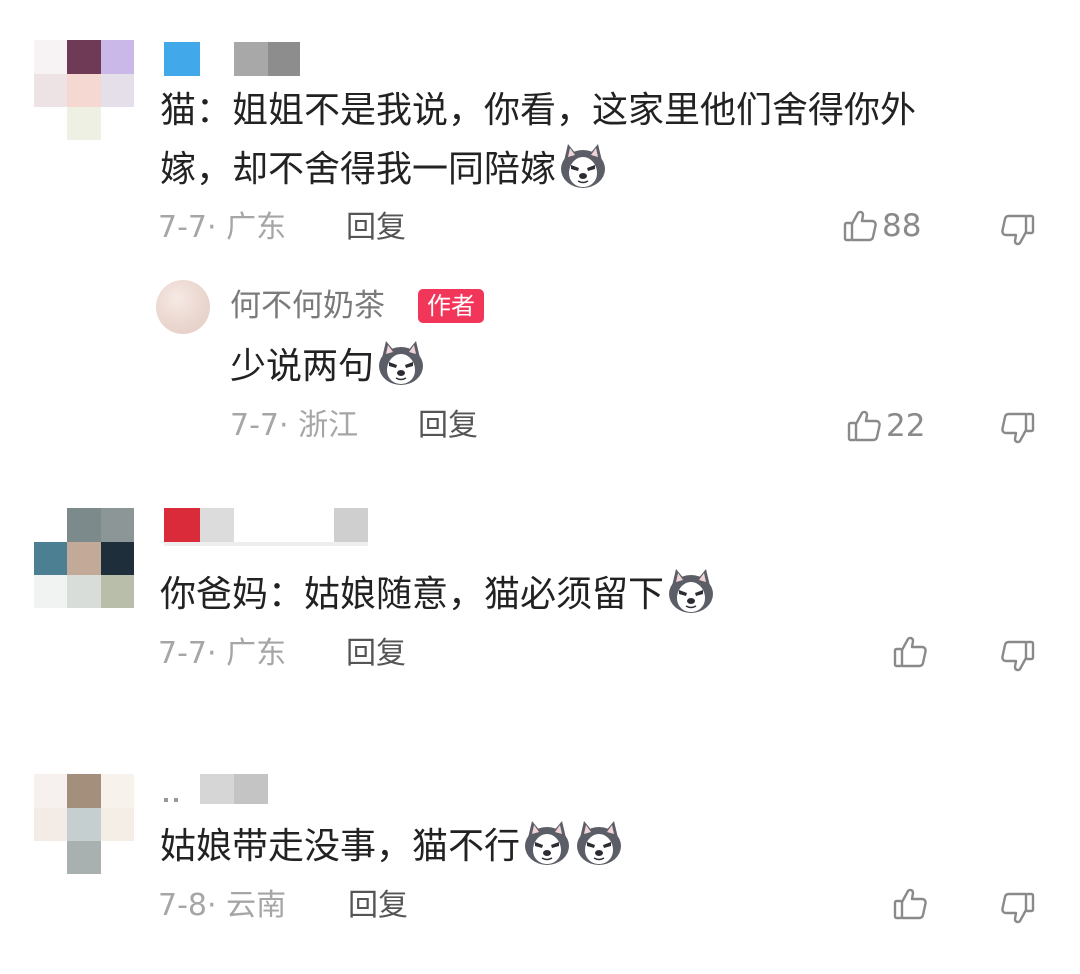  What do you see at coordinates (358, 169) in the screenshot?
I see `comment-text-line2: 嫁，却不舍得我一同陪嫁` at bounding box center [358, 169].